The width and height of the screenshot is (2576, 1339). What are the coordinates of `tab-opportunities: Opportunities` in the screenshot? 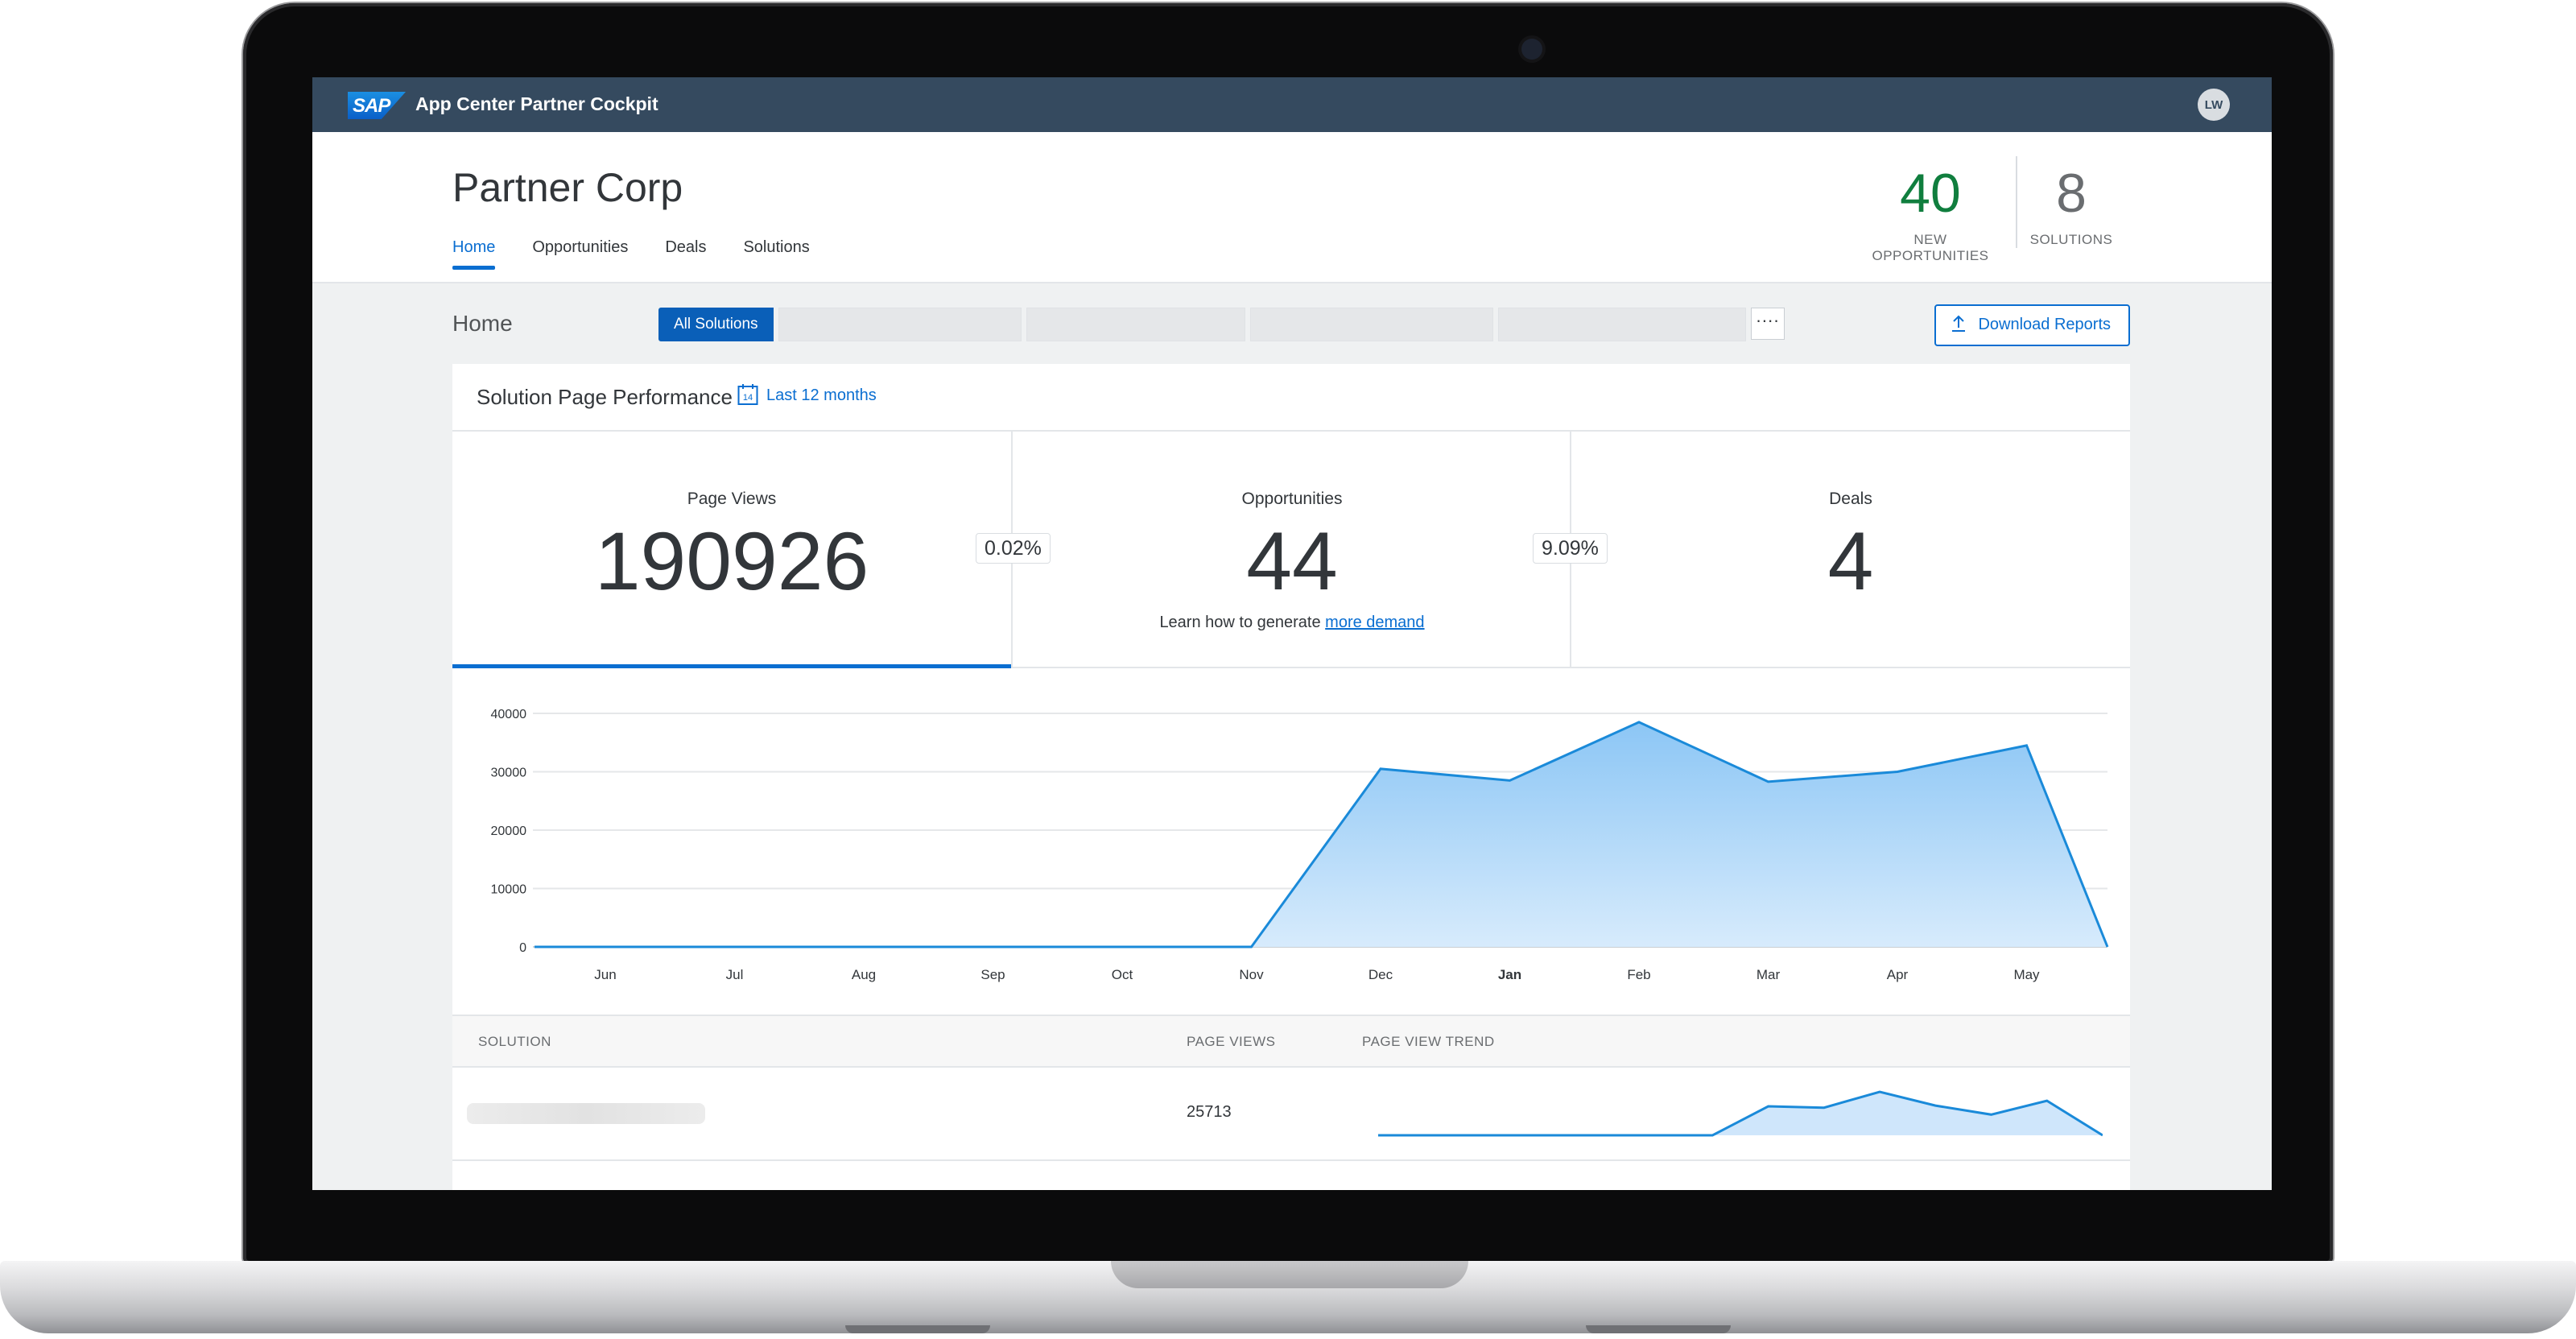 It's located at (580, 254).